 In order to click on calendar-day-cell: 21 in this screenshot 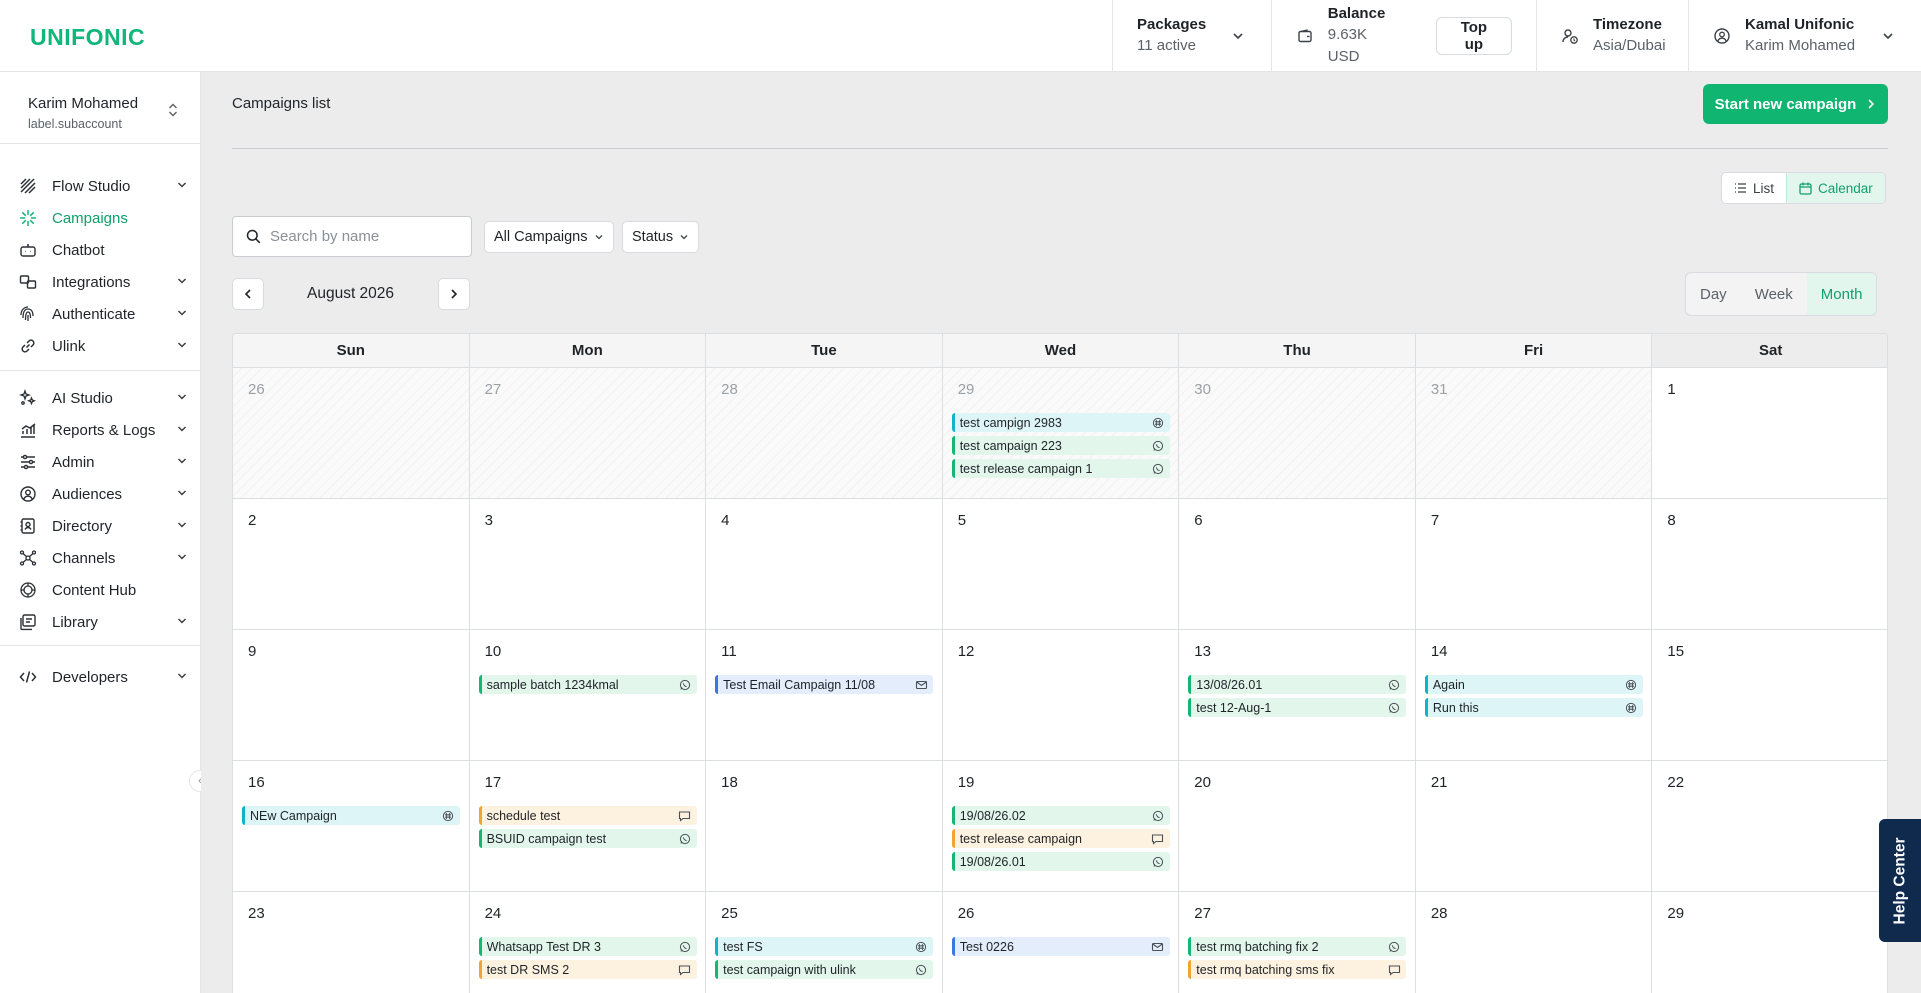, I will do `click(1534, 826)`.